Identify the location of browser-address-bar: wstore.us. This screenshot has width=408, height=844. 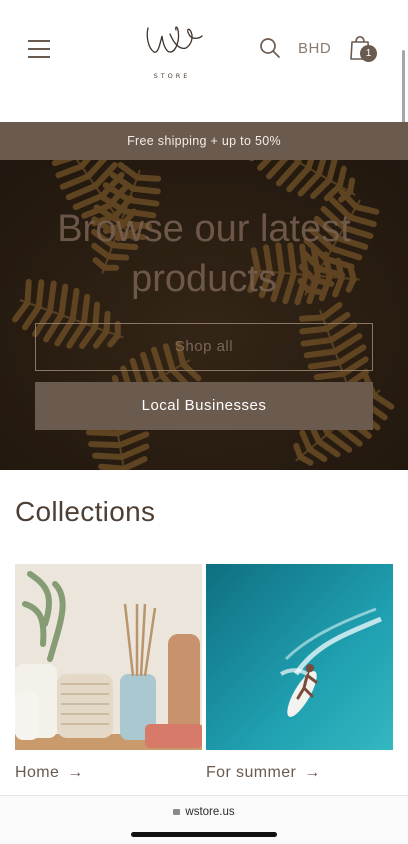
(204, 819).